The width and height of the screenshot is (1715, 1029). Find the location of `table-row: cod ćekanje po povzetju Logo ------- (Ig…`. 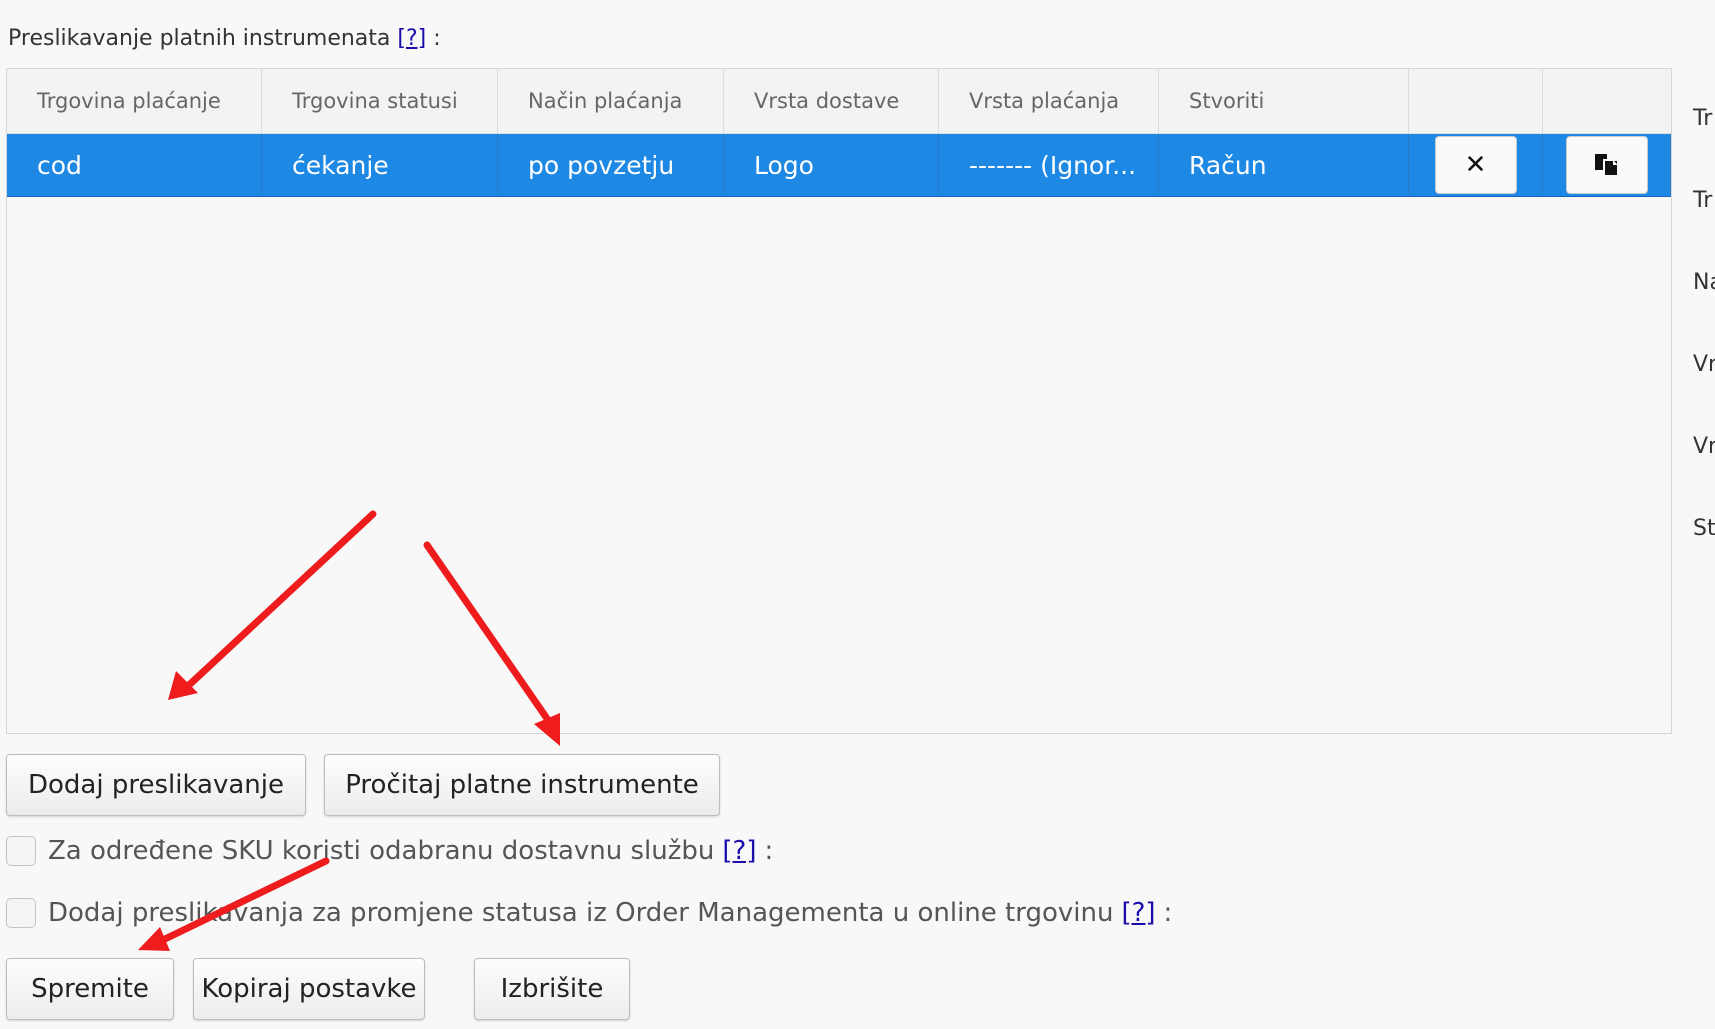

table-row: cod ćekanje po povzetju Logo ------- (Ig… is located at coordinates (839, 165).